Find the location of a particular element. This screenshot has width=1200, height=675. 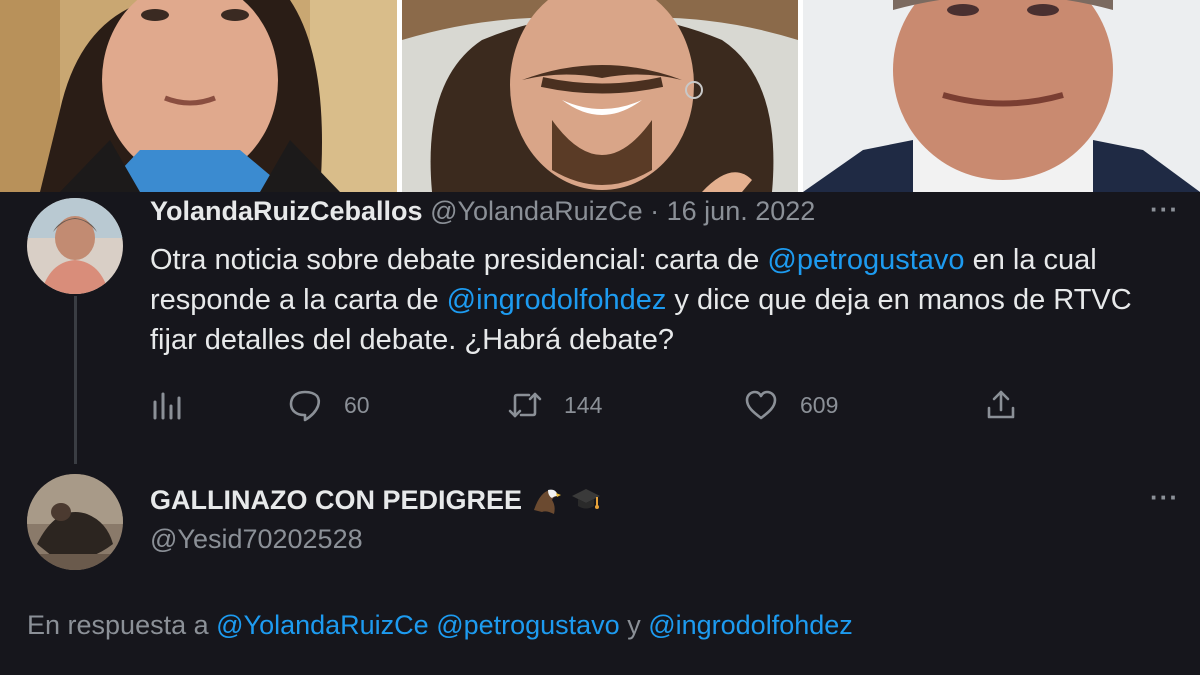

share-icon is located at coordinates (1001, 404).